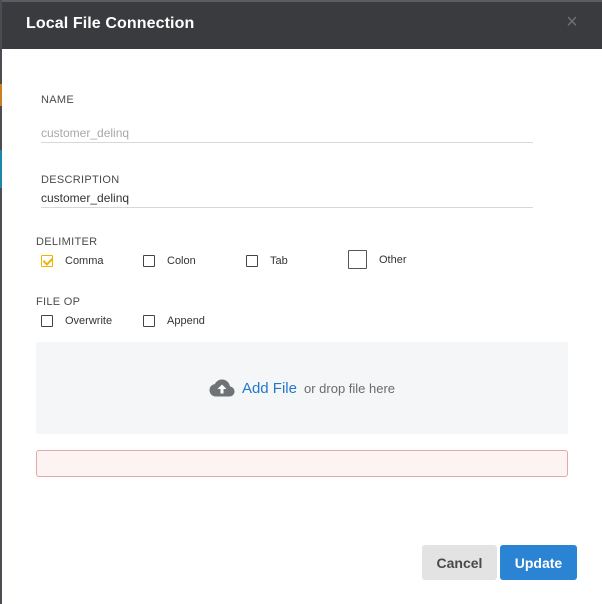  What do you see at coordinates (269, 388) in the screenshot?
I see `add-file-link: Add File` at bounding box center [269, 388].